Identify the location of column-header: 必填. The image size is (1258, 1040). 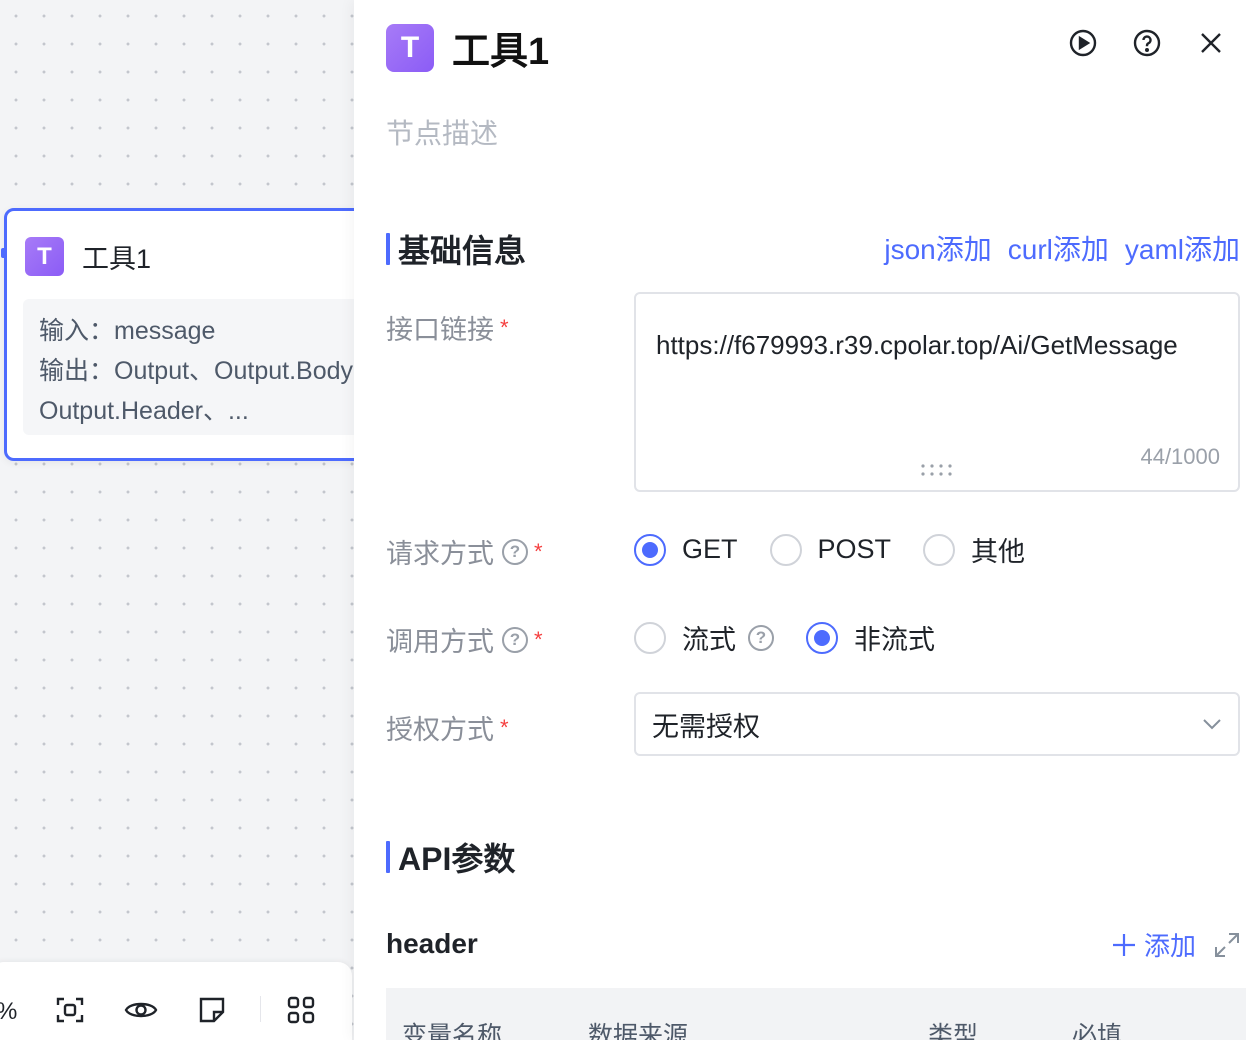
(1097, 1031).